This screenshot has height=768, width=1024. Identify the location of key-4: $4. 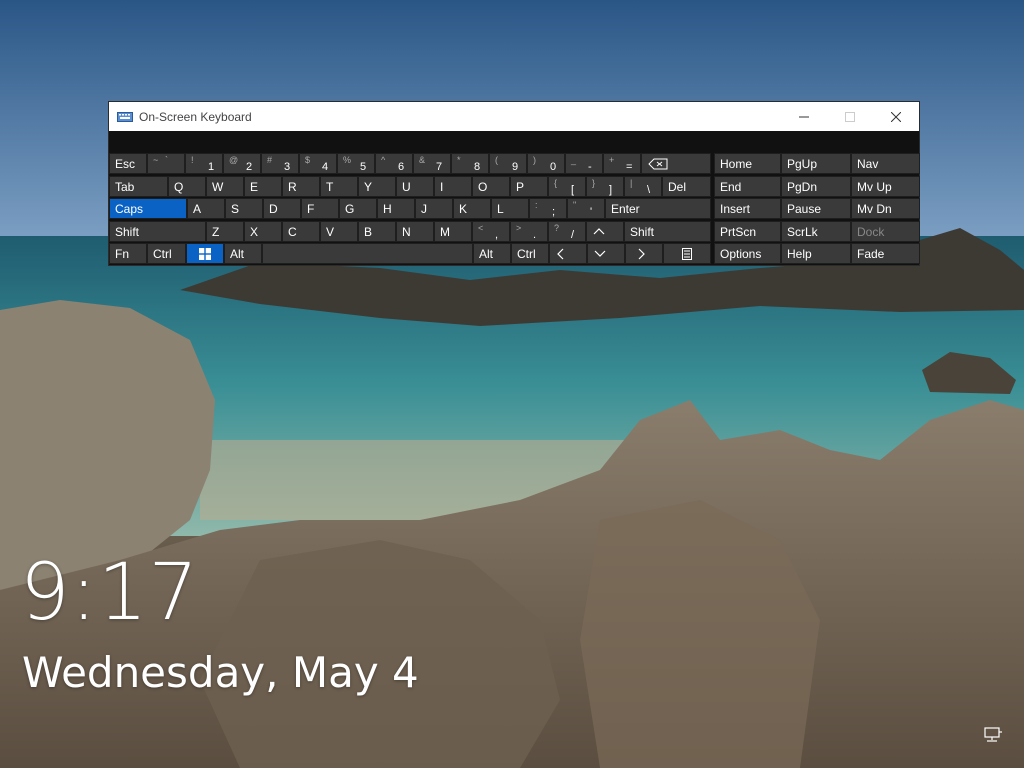
(318, 163).